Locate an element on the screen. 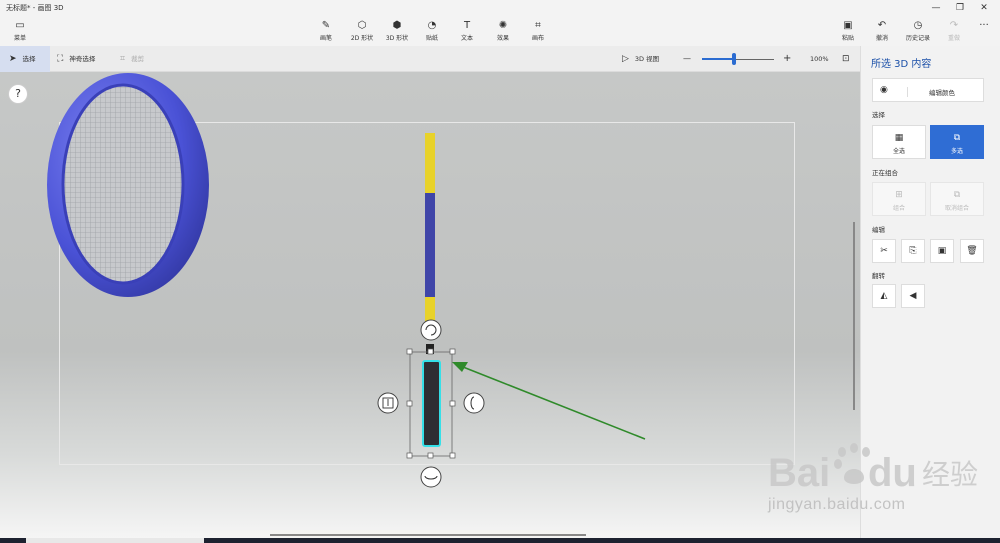 This screenshot has height=543, width=1000. tool-2d-shapes: ⬡ 2D 形状 is located at coordinates (362, 33).